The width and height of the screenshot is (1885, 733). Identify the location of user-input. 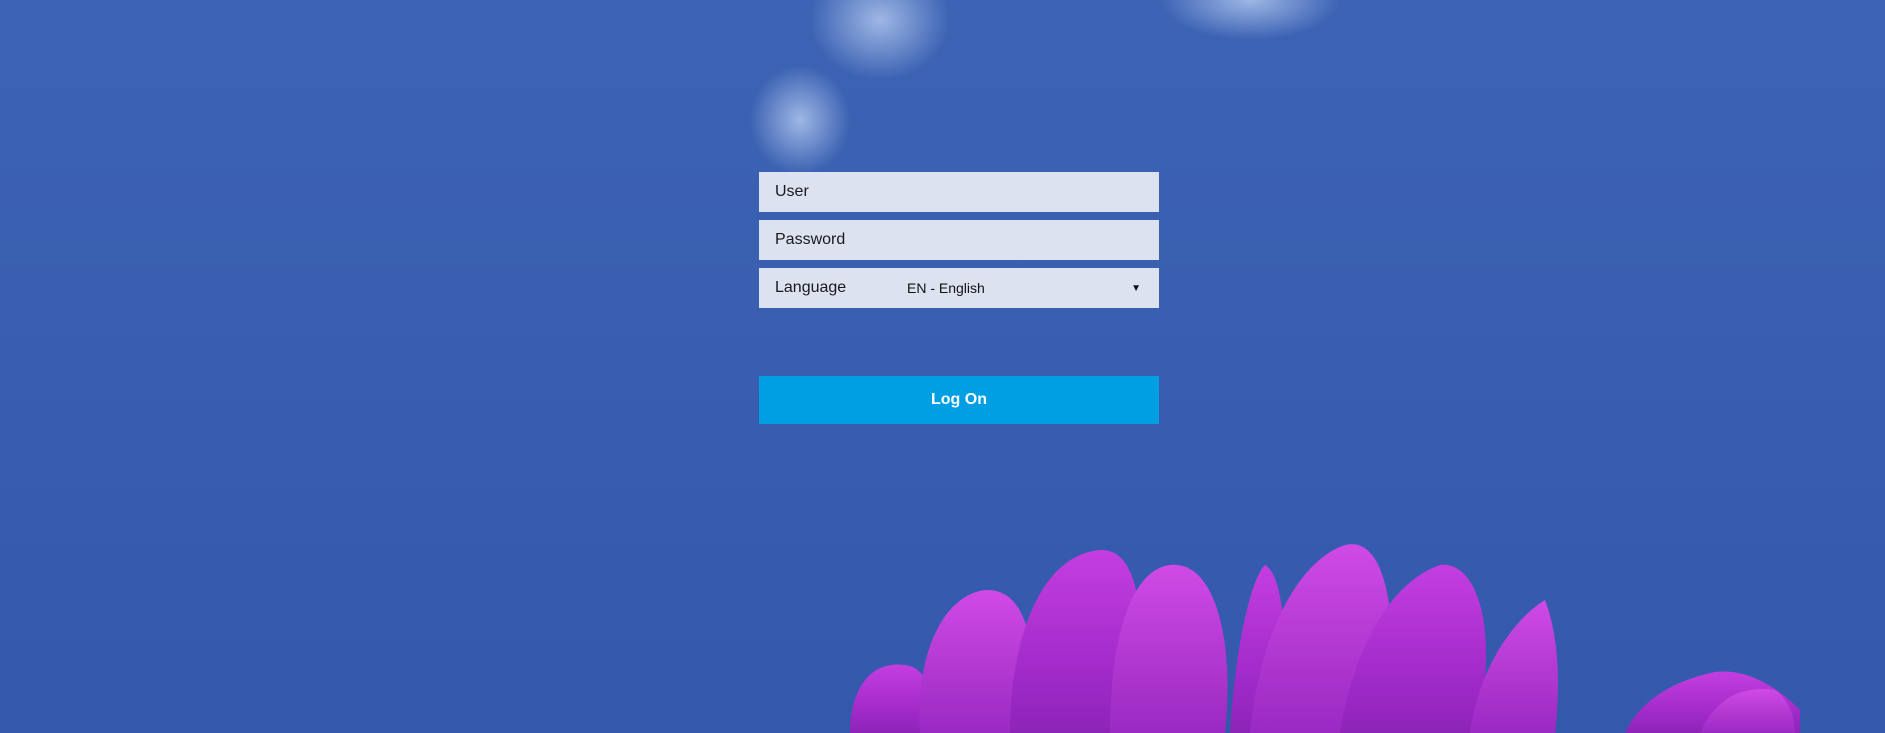
(967, 192).